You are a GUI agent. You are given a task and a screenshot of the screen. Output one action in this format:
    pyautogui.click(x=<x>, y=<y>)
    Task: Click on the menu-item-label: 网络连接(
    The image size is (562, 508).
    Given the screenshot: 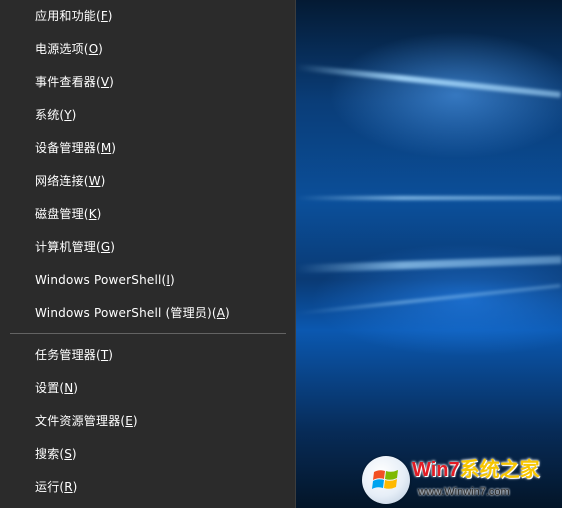 What is the action you would take?
    pyautogui.click(x=62, y=181)
    